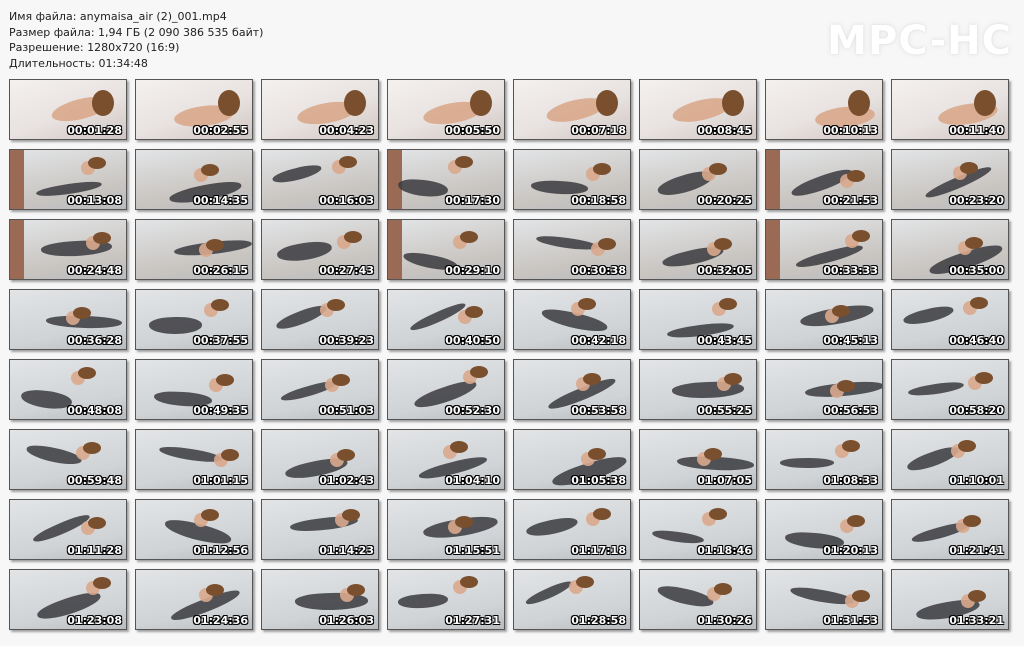 This screenshot has width=1024, height=646. I want to click on thumbnail-timestamp: 00:52:30, so click(472, 410).